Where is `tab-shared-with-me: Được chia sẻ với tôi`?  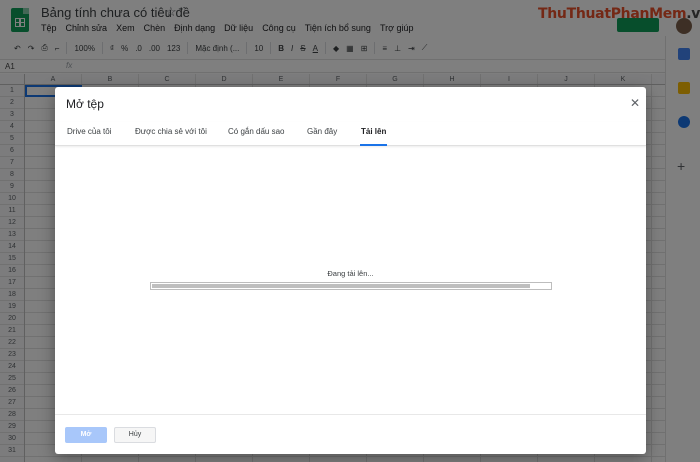 tab-shared-with-me: Được chia sẻ với tôi is located at coordinates (171, 131).